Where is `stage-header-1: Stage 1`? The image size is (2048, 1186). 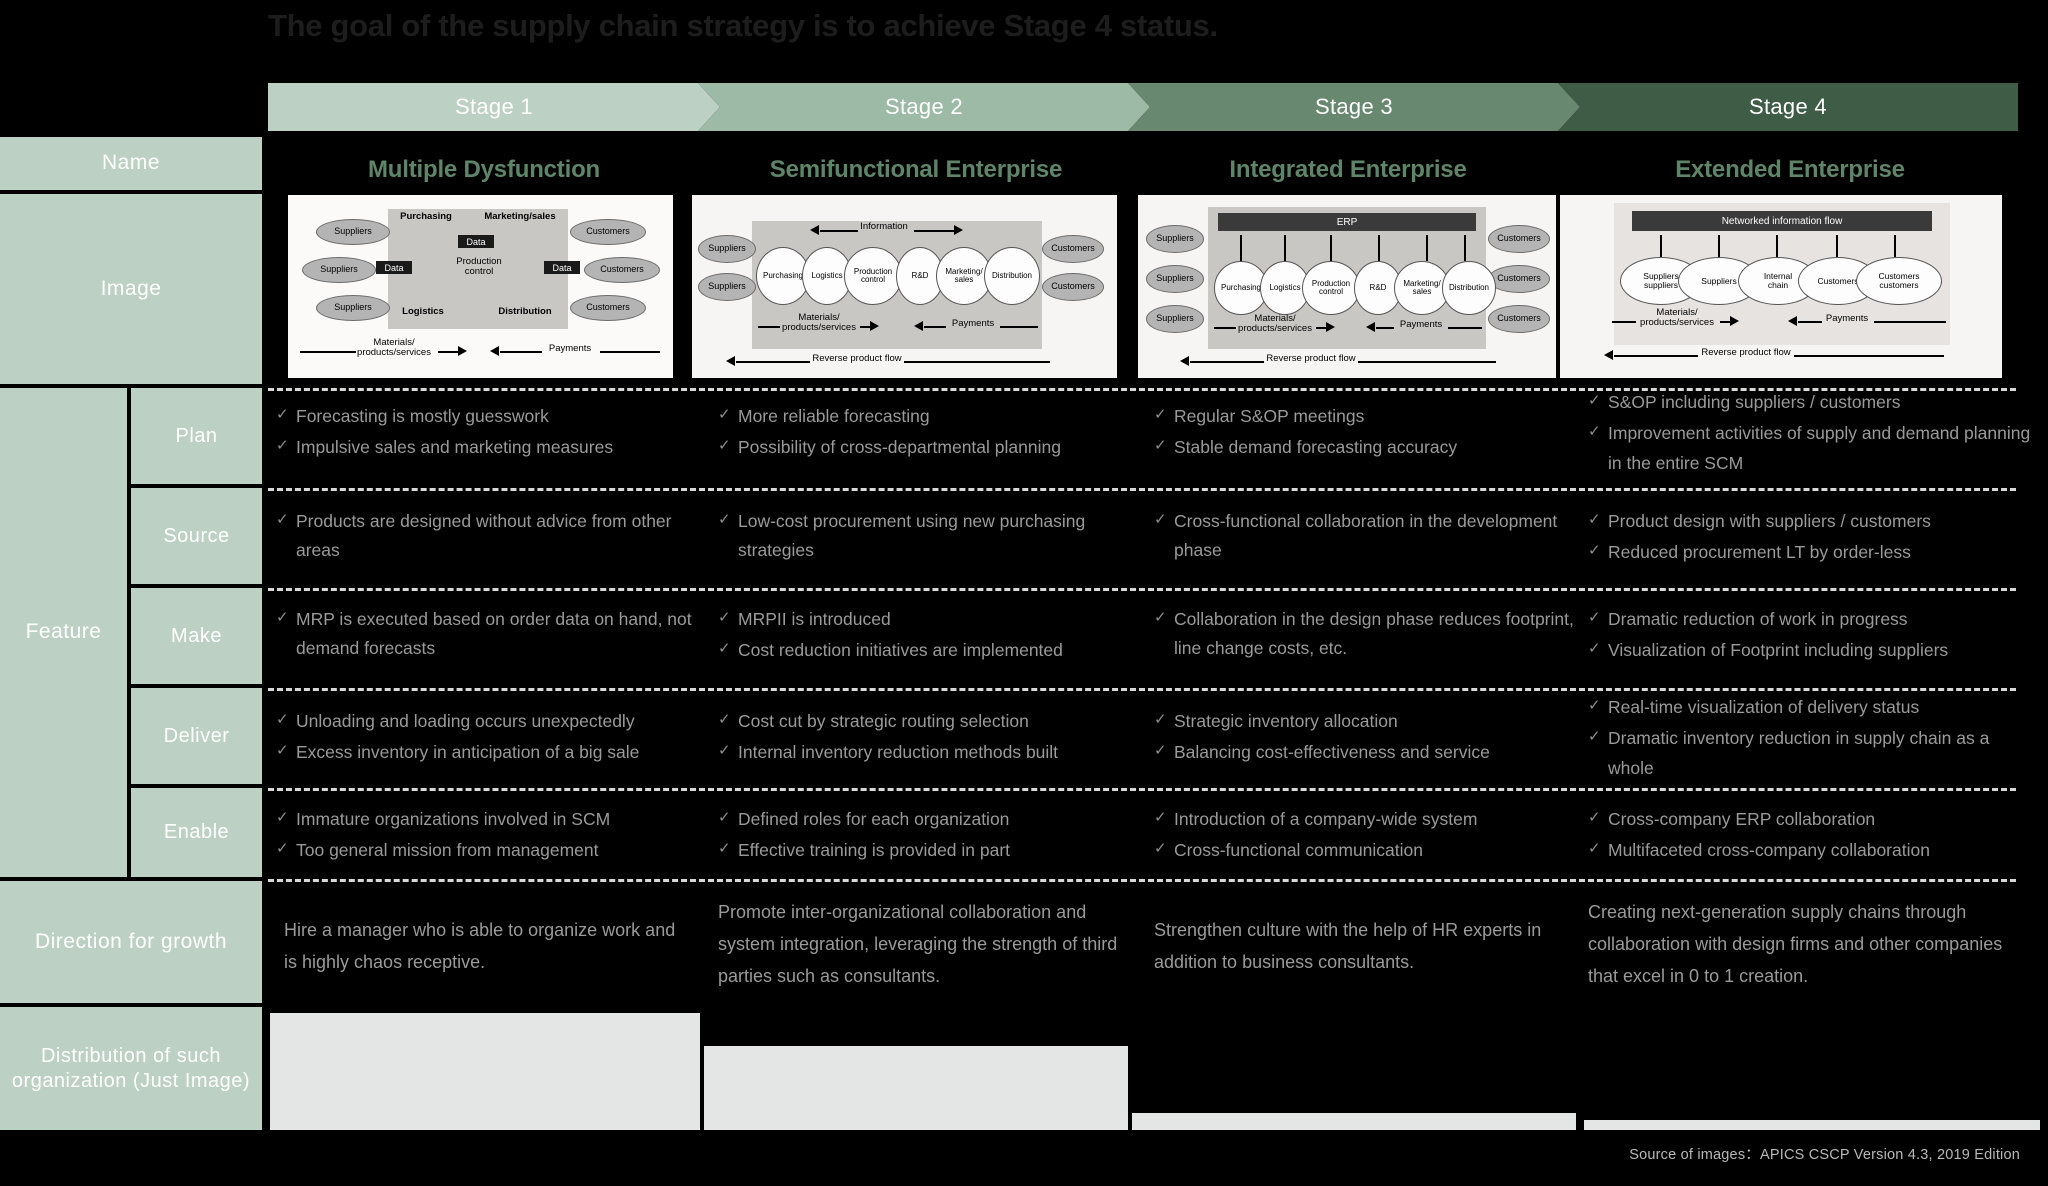
stage-header-1: Stage 1 is located at coordinates (494, 107).